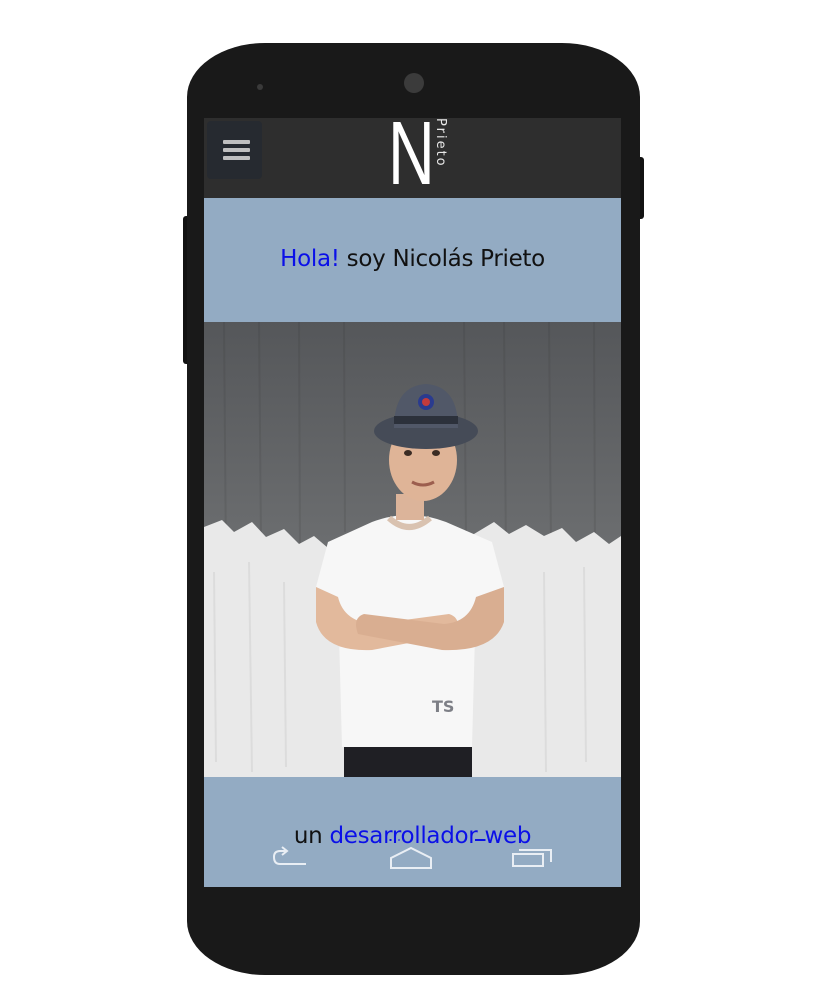 This screenshot has height=1002, width=824. What do you see at coordinates (412, 832) in the screenshot?
I see `tagline-section: un desarrollador web` at bounding box center [412, 832].